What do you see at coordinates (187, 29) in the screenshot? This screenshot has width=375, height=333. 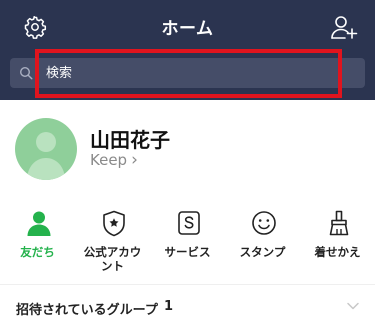 I see `page-title: ホーム` at bounding box center [187, 29].